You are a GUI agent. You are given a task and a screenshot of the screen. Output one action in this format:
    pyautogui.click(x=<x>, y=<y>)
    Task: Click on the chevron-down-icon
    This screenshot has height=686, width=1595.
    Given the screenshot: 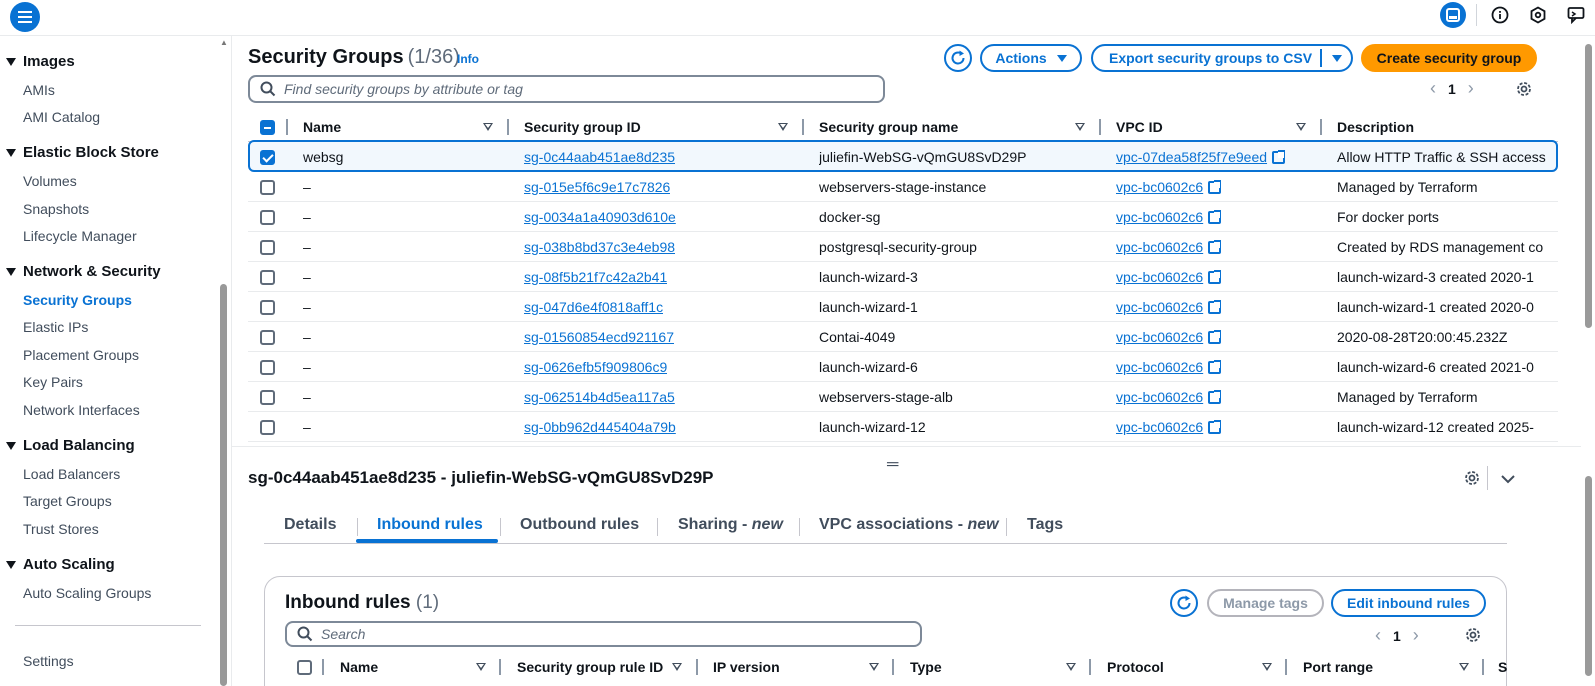 What is the action you would take?
    pyautogui.click(x=1509, y=480)
    